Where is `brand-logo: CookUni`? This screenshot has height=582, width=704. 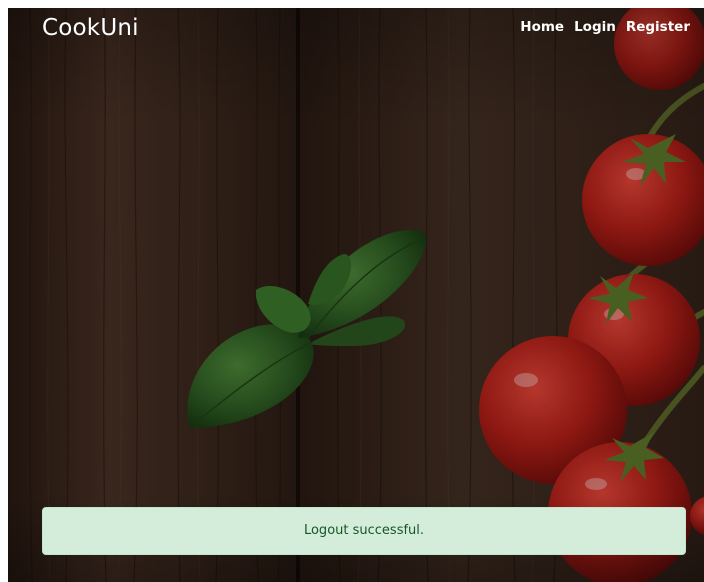 brand-logo: CookUni is located at coordinates (90, 28).